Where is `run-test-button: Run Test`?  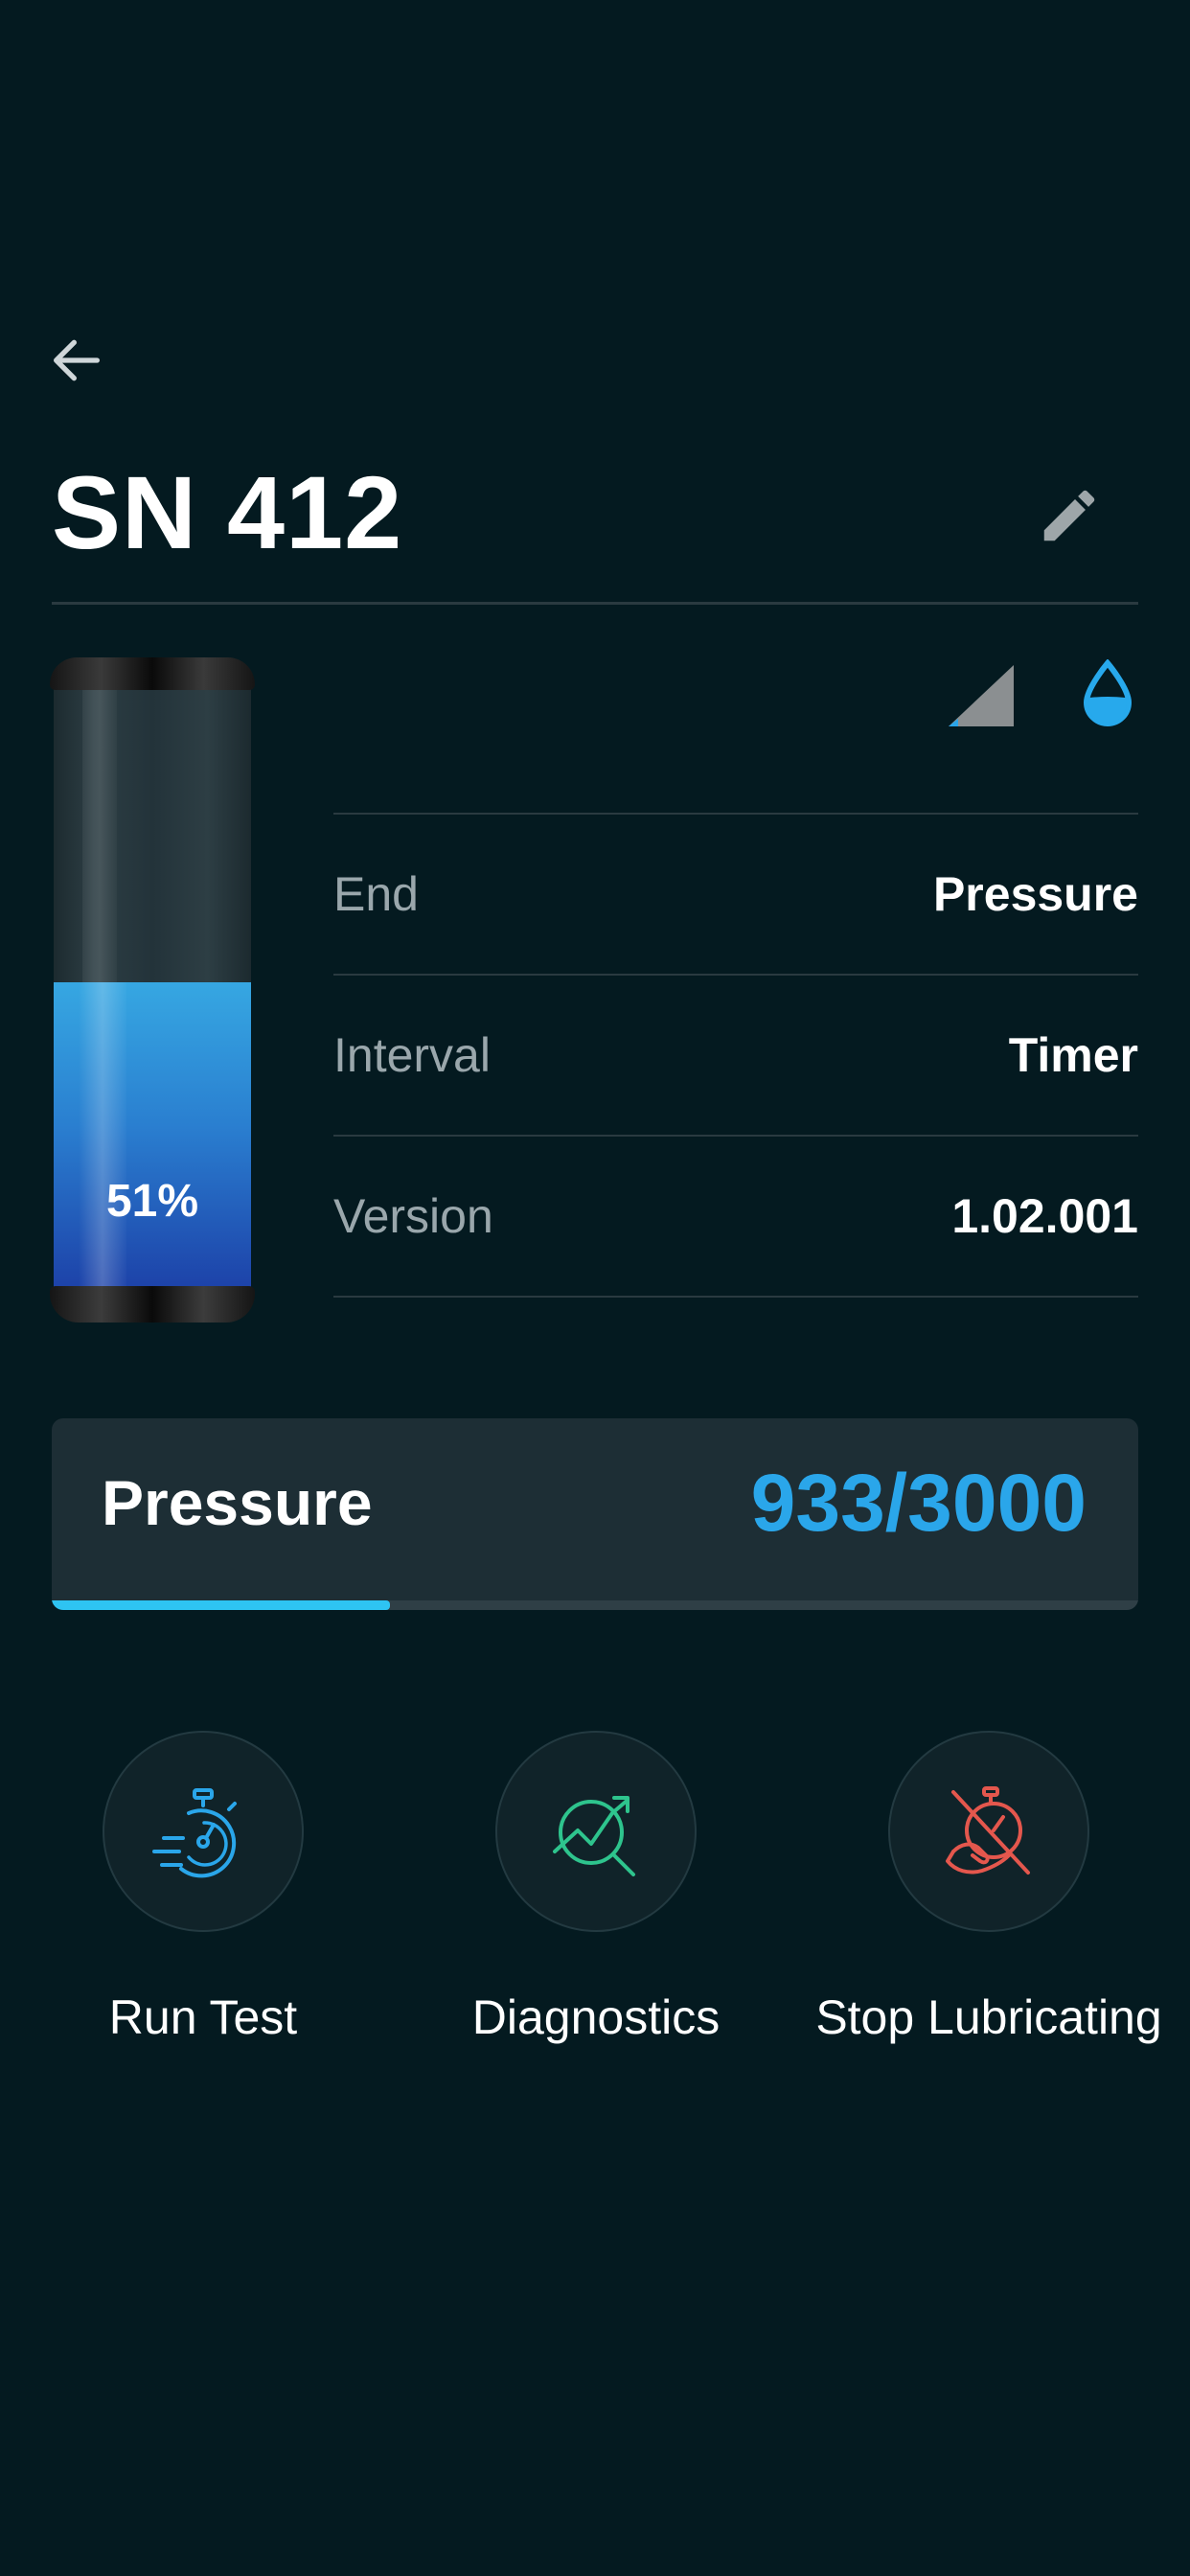 run-test-button: Run Test is located at coordinates (203, 1889).